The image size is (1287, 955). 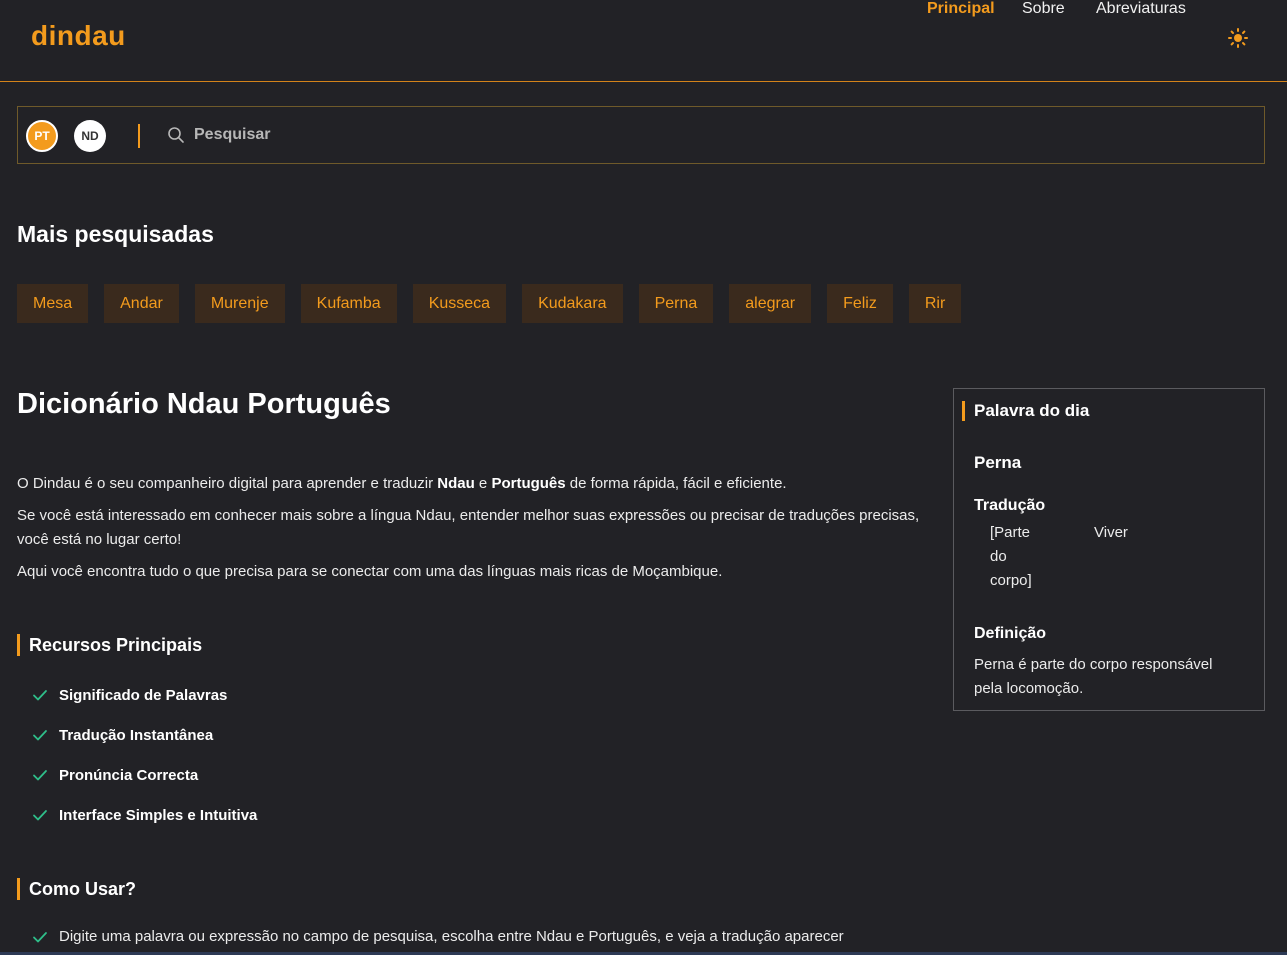 What do you see at coordinates (139, 136) in the screenshot?
I see `search-divider` at bounding box center [139, 136].